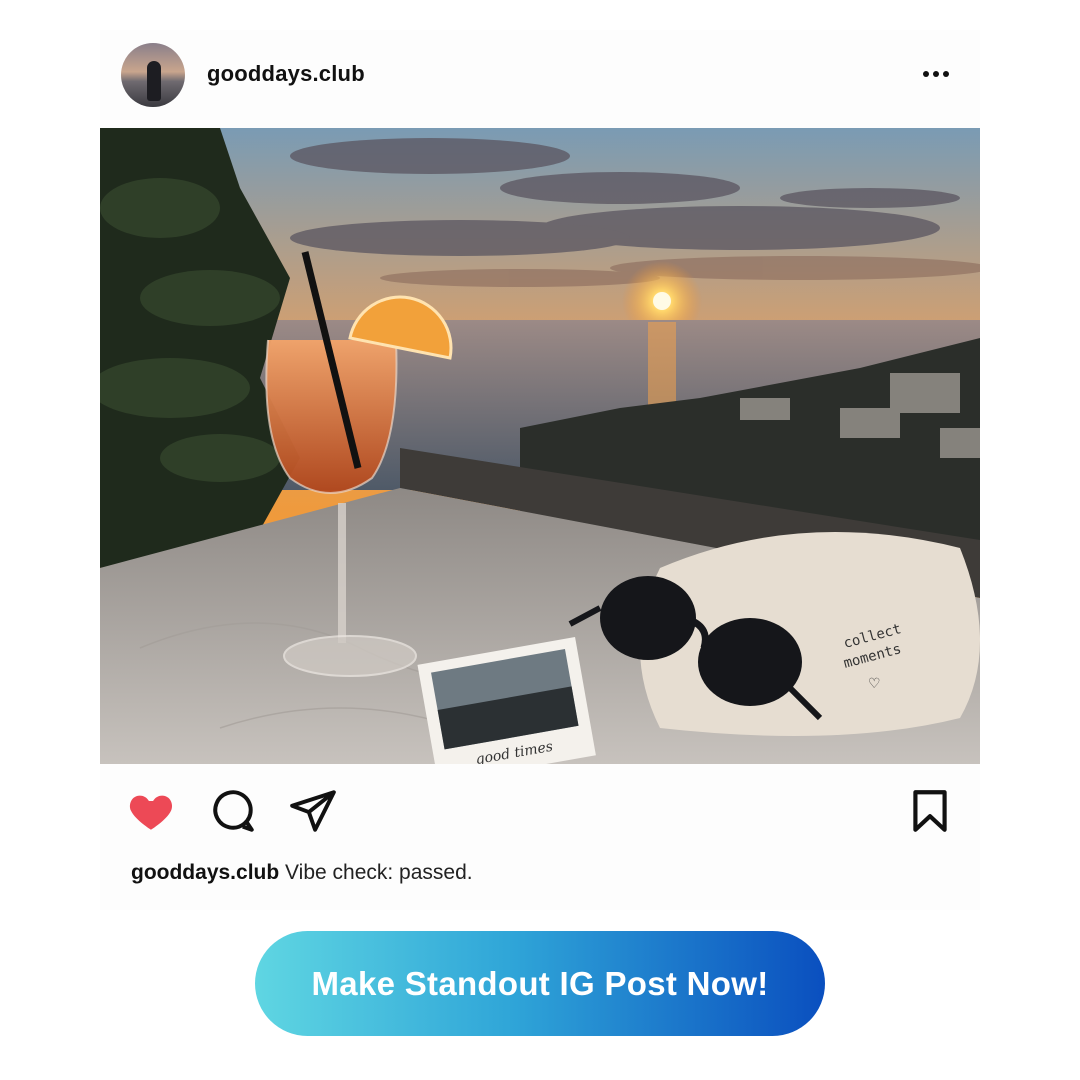 This screenshot has height=1080, width=1080. I want to click on more-options-icon, so click(936, 74).